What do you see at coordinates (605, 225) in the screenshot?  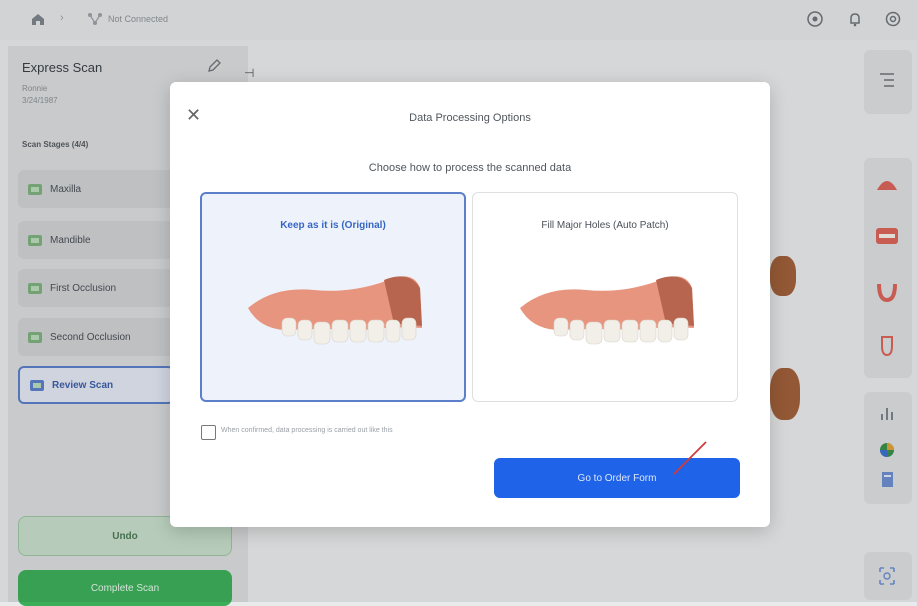 I see `option-label: Fill Major Holes (Auto Patch)` at bounding box center [605, 225].